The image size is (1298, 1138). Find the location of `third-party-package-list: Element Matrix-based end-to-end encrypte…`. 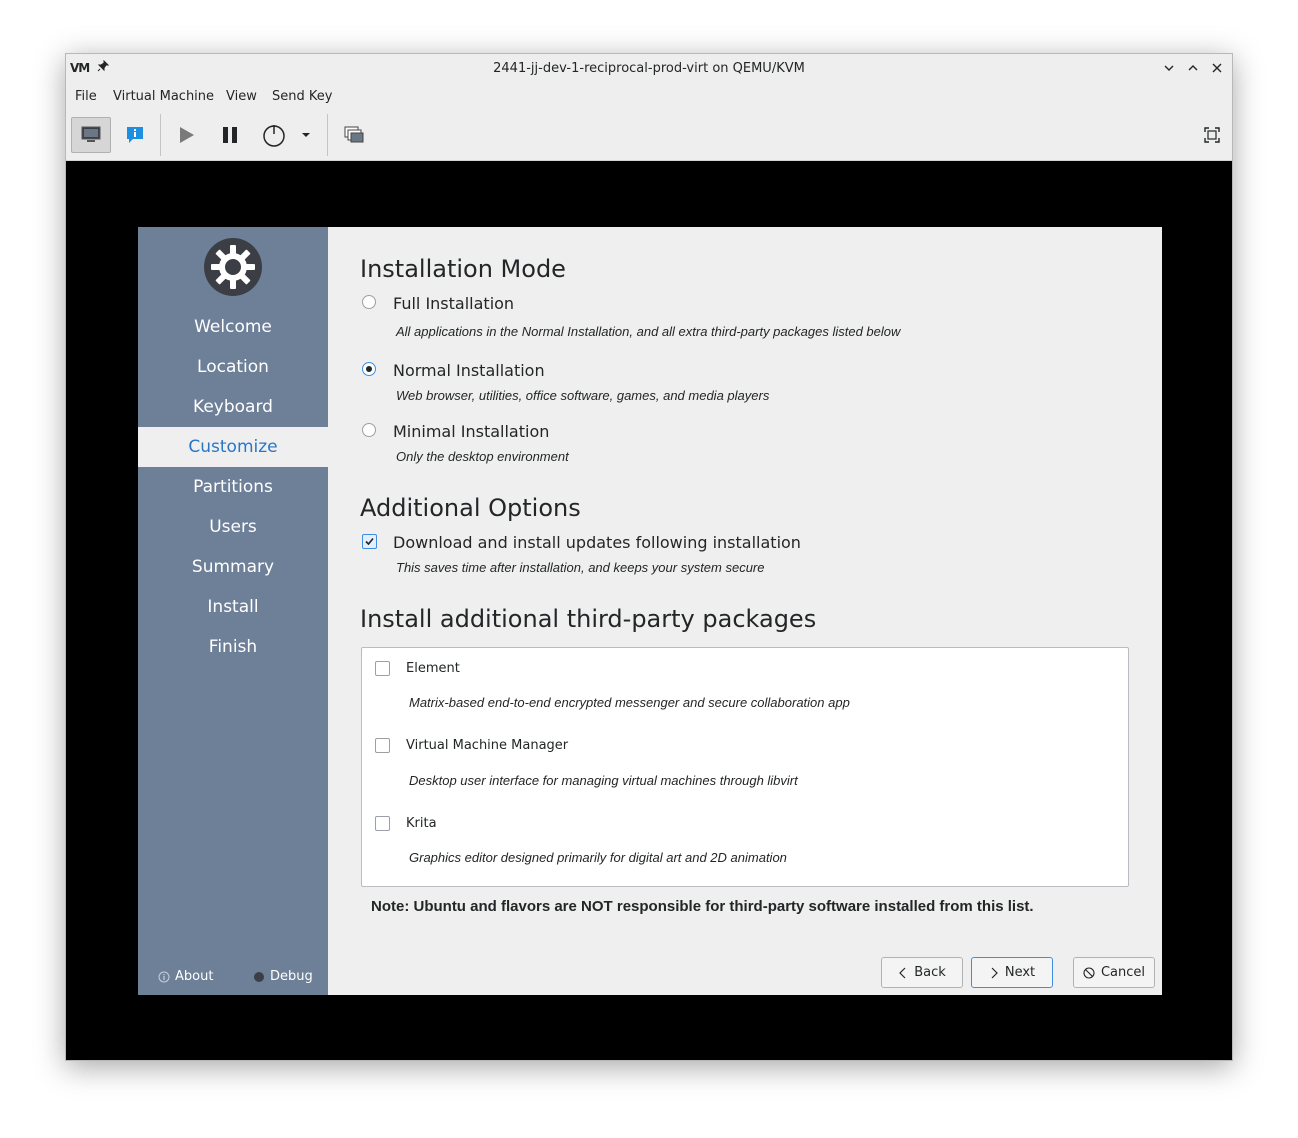

third-party-package-list: Element Matrix-based end-to-end encrypte… is located at coordinates (745, 767).